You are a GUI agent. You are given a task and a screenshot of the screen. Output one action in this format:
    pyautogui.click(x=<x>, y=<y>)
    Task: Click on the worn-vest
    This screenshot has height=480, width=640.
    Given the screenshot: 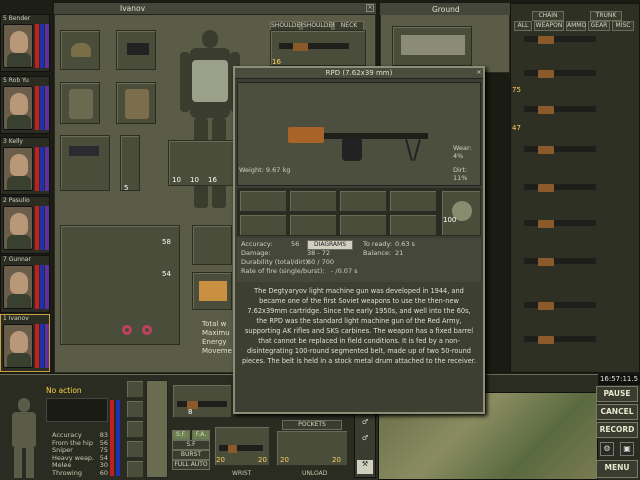 What is the action you would take?
    pyautogui.click(x=210, y=81)
    